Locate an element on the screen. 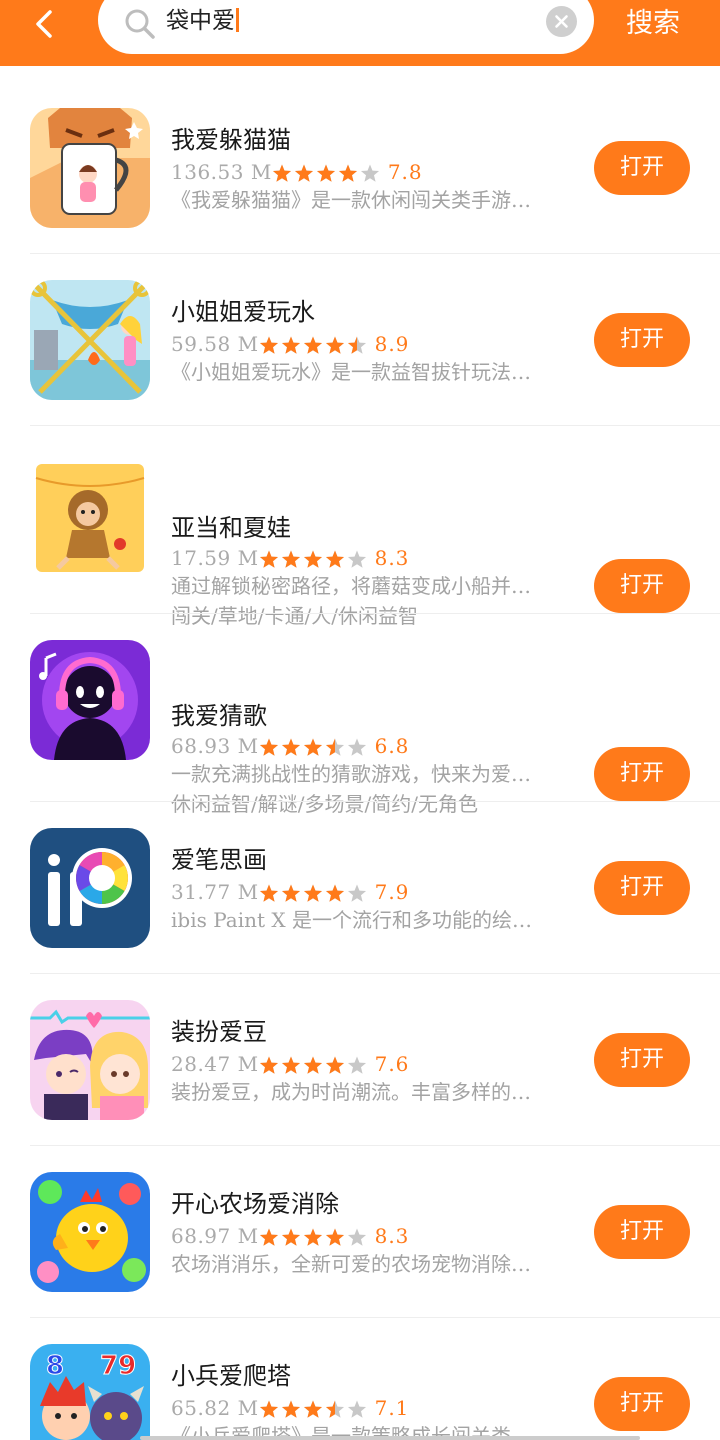 Image resolution: width=720 pixels, height=1440 pixels. app-size: 17.59 M is located at coordinates (215, 558).